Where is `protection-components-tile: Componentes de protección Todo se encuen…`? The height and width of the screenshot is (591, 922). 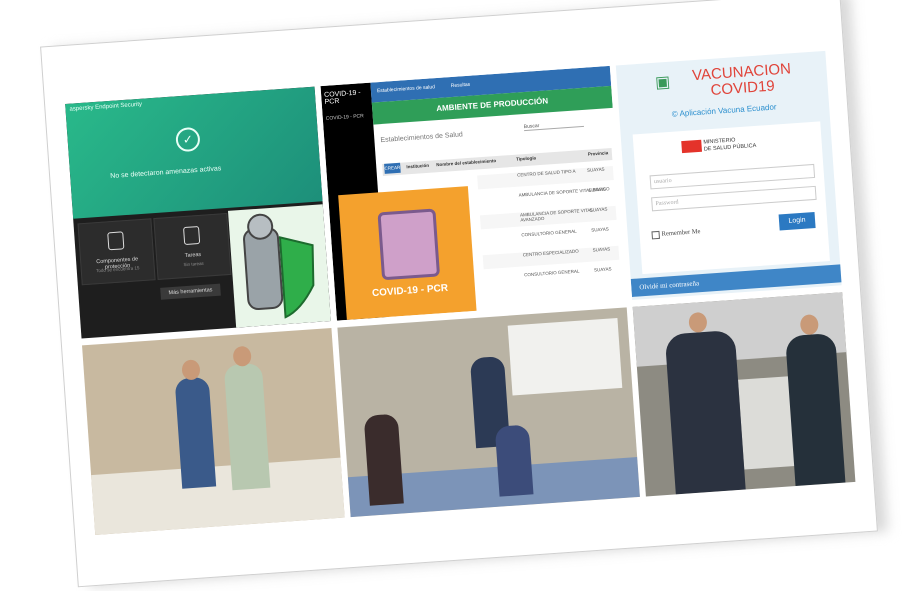
protection-components-tile: Componentes de protección Todo se encuen… is located at coordinates (116, 252).